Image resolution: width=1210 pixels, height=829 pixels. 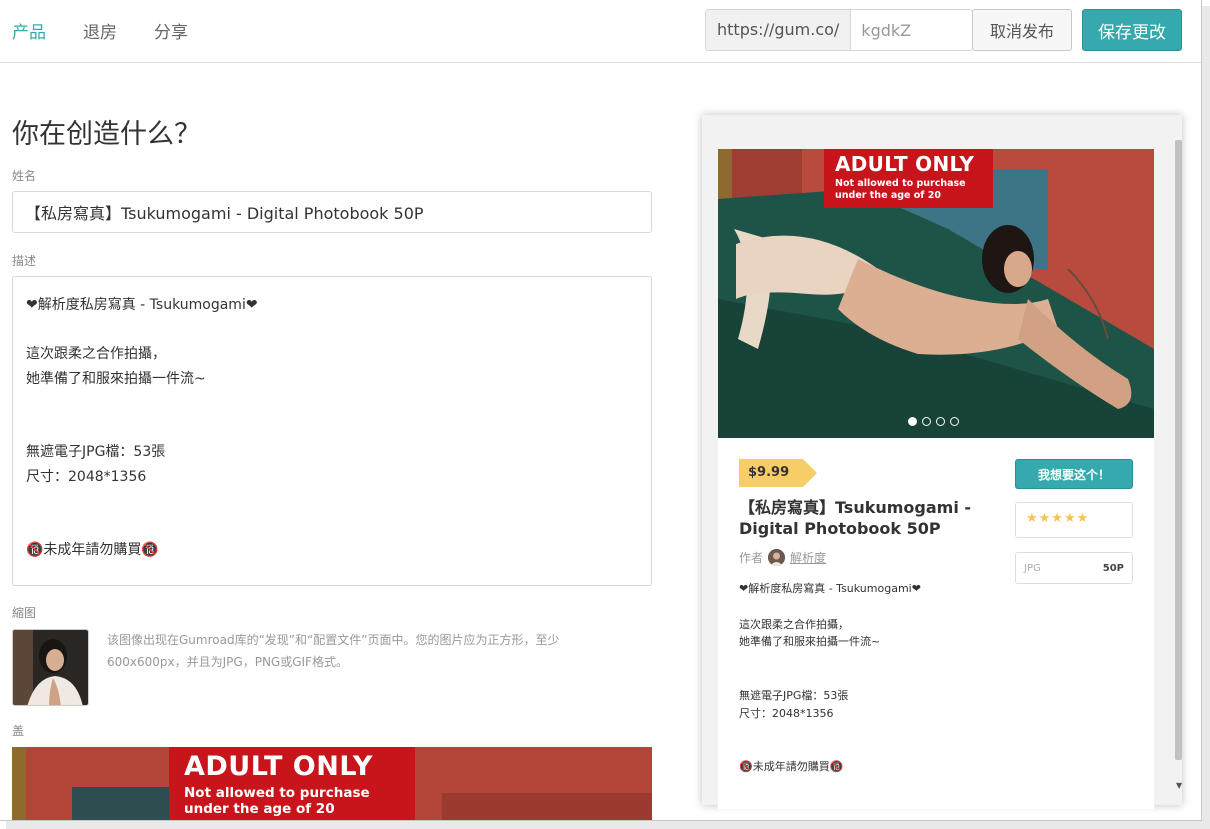 What do you see at coordinates (912, 30) in the screenshot?
I see `url-slug-input` at bounding box center [912, 30].